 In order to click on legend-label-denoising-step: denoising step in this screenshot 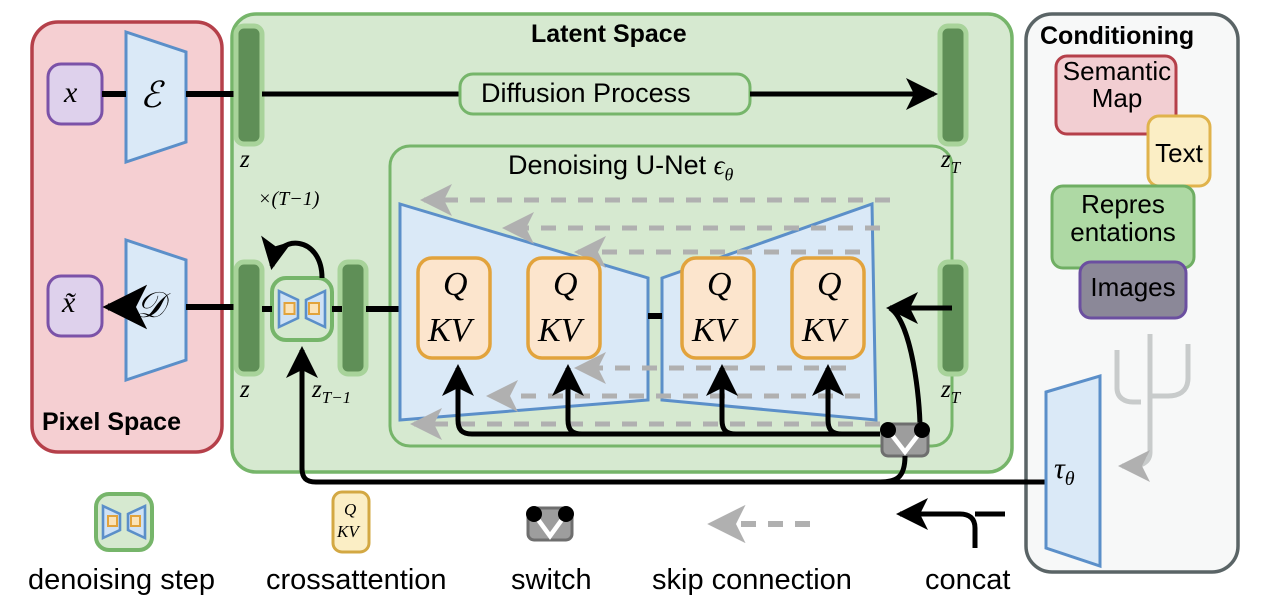, I will do `click(122, 580)`.